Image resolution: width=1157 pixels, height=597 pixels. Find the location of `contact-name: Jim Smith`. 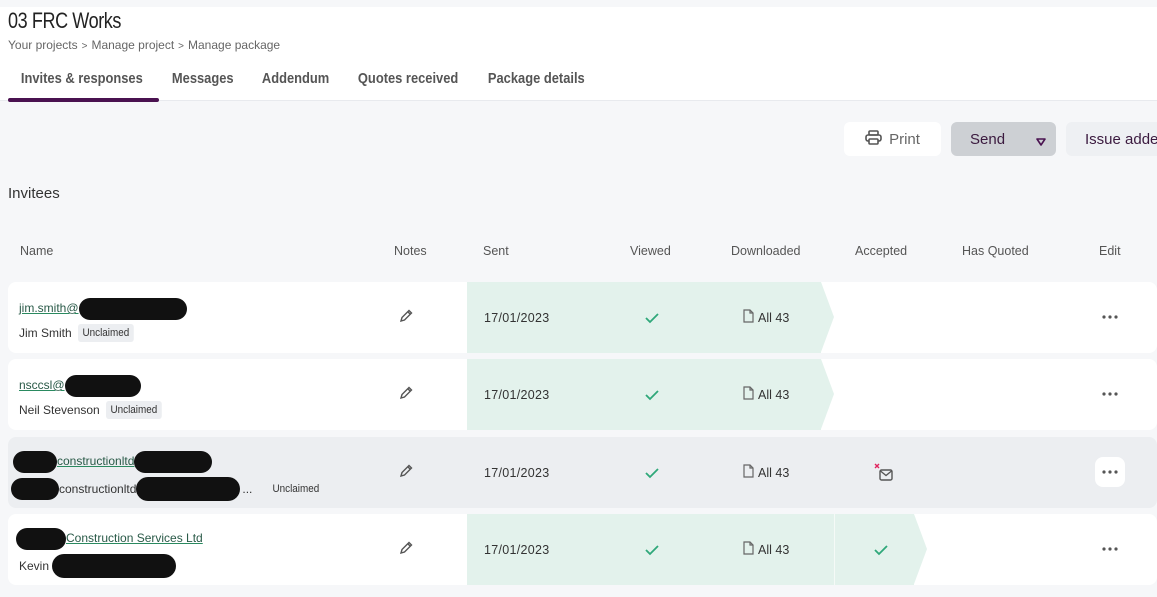

contact-name: Jim Smith is located at coordinates (45, 333).